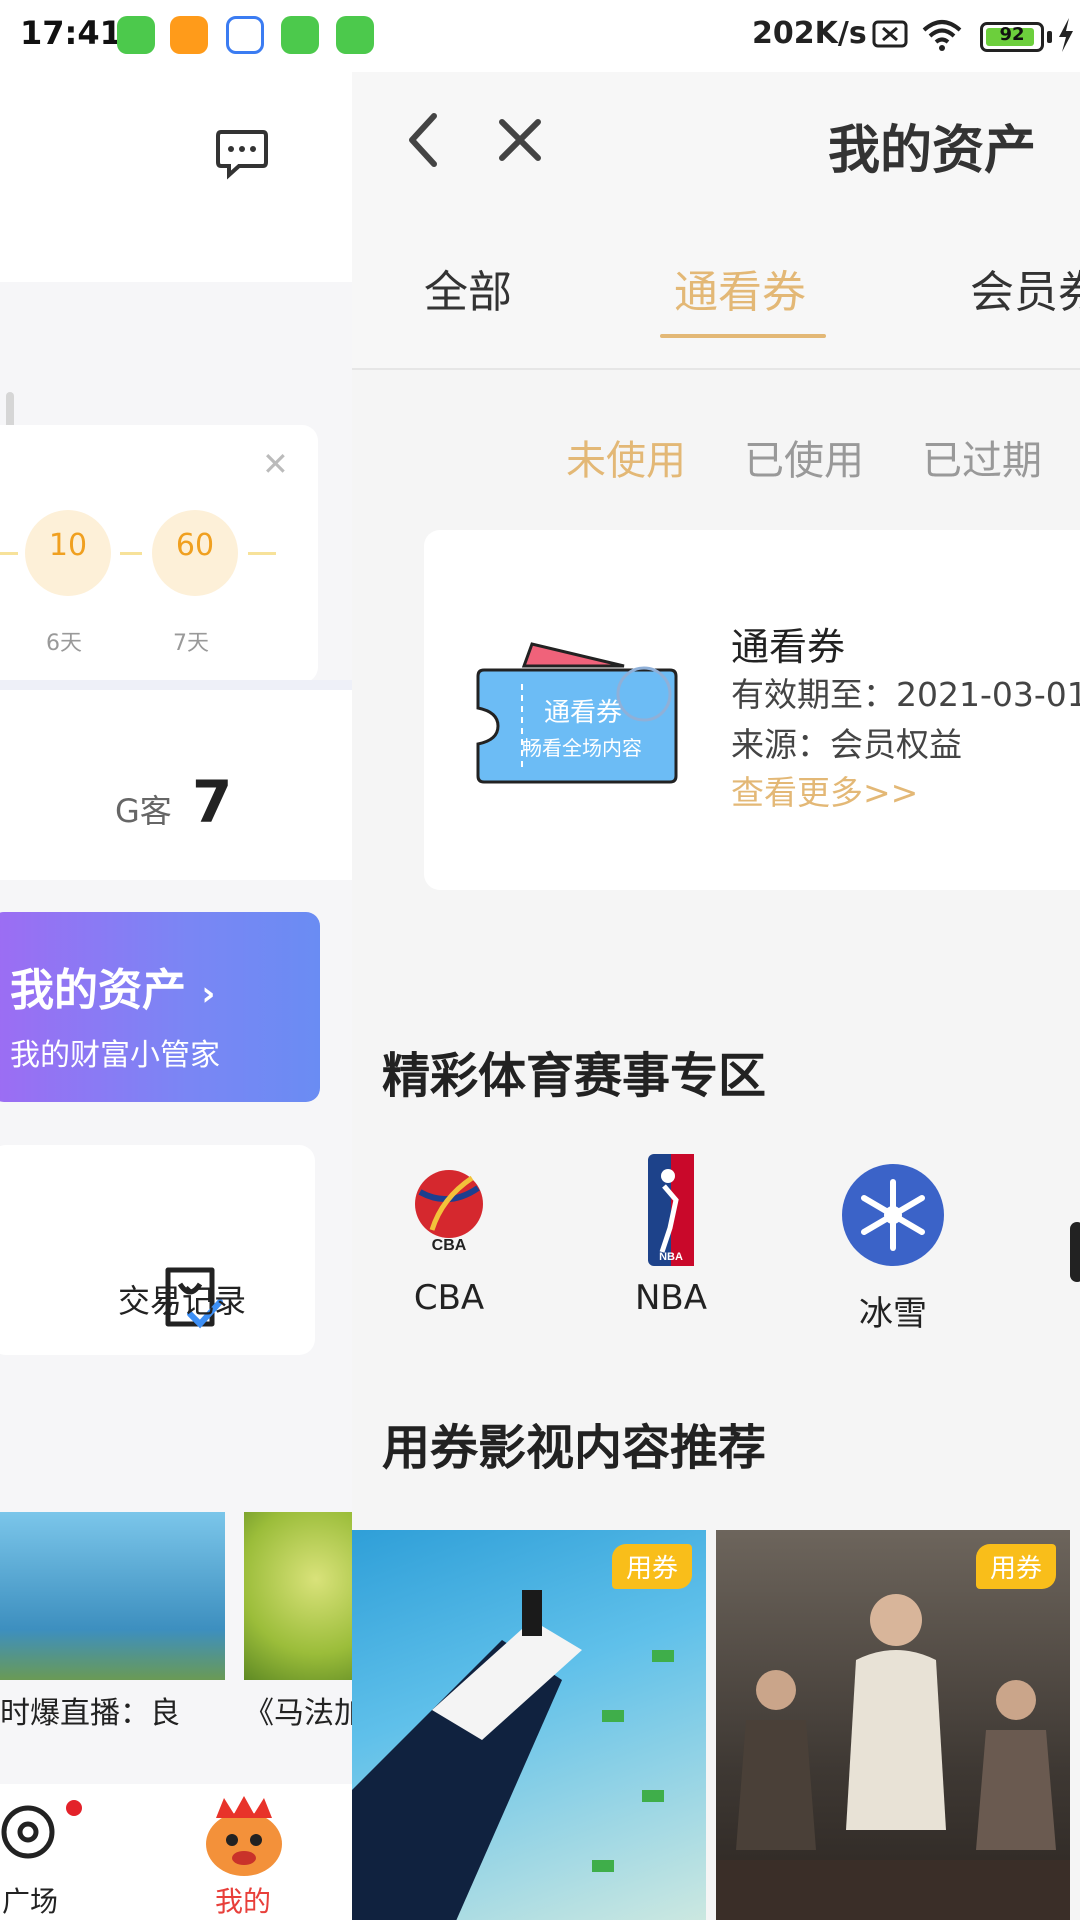 This screenshot has width=1080, height=1920. What do you see at coordinates (1075, 1252) in the screenshot?
I see `more-sports-peek` at bounding box center [1075, 1252].